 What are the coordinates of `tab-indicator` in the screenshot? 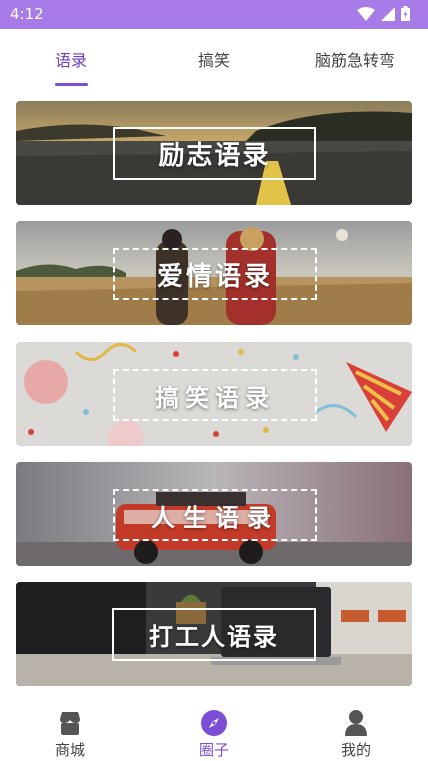 It's located at (71, 84).